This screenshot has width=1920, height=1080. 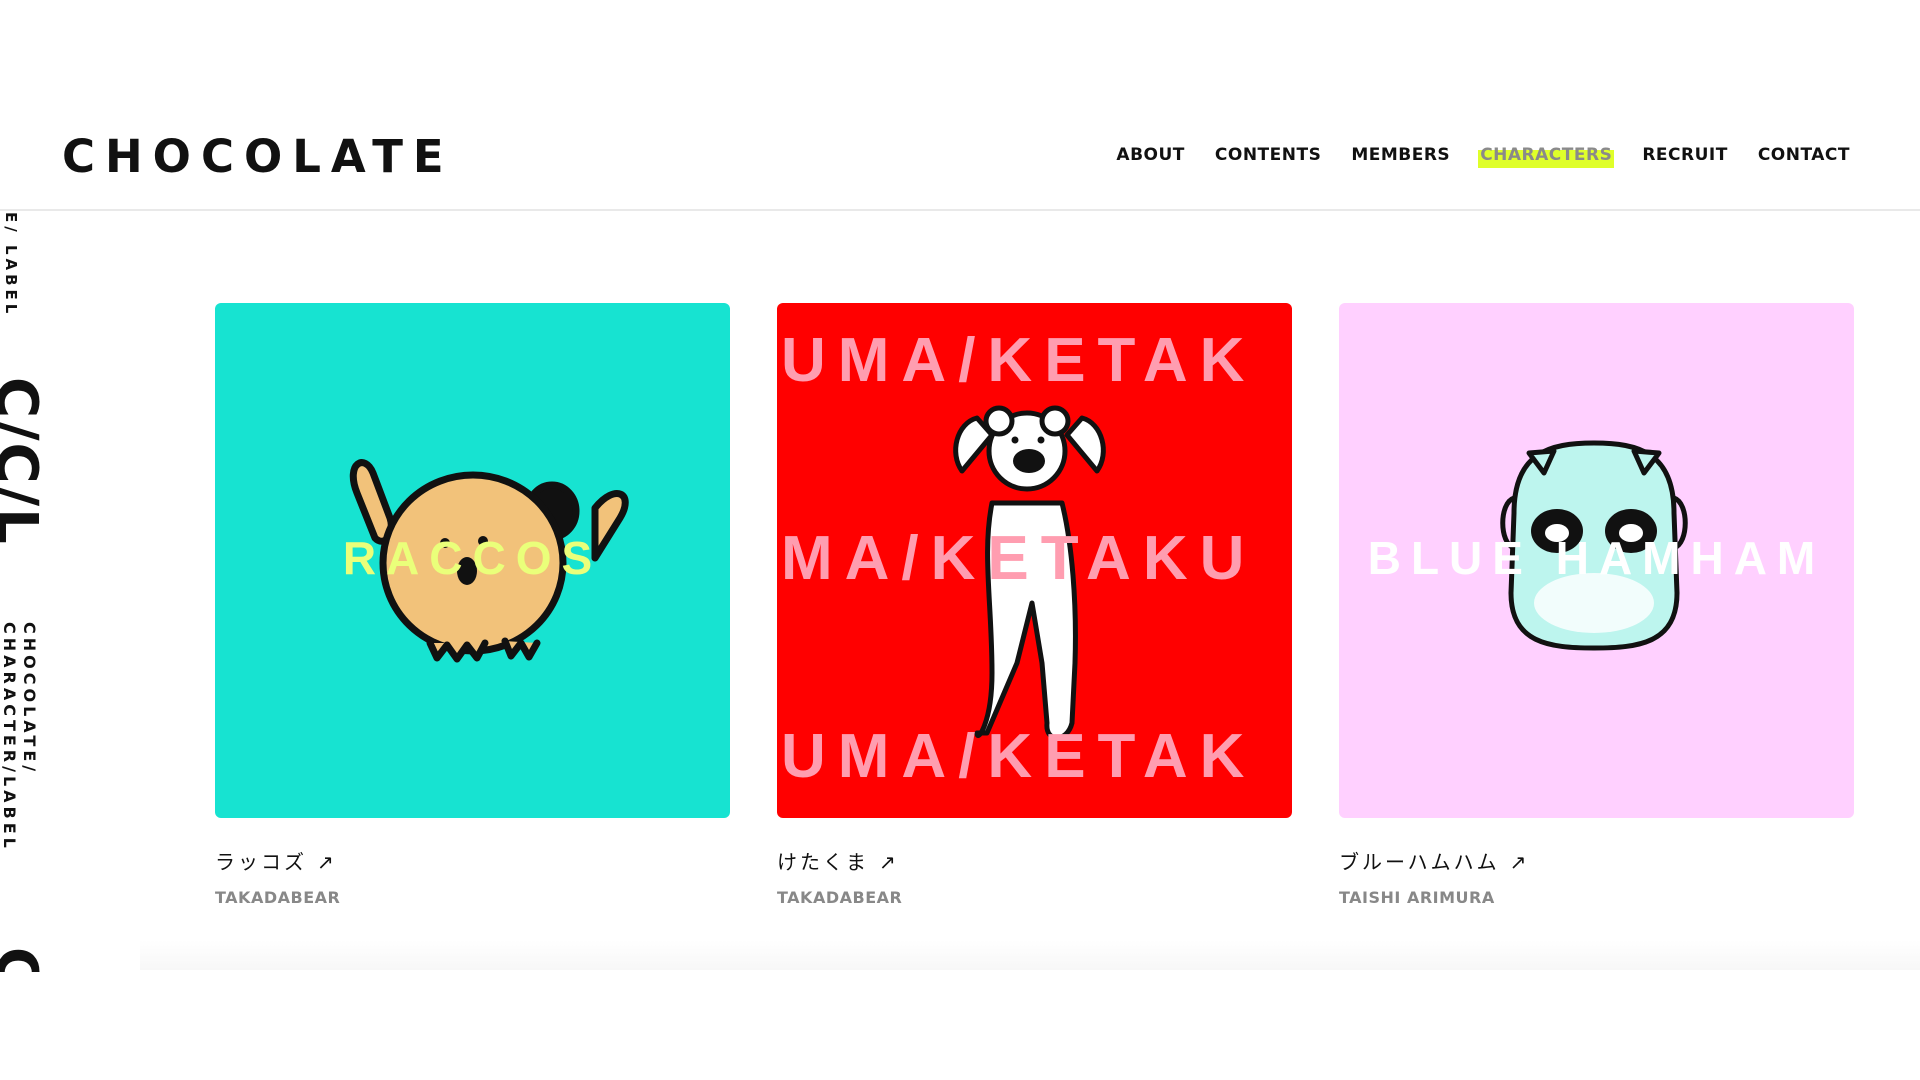 I want to click on character-overlay-text: BLUE HAMHAM, so click(x=1596, y=558).